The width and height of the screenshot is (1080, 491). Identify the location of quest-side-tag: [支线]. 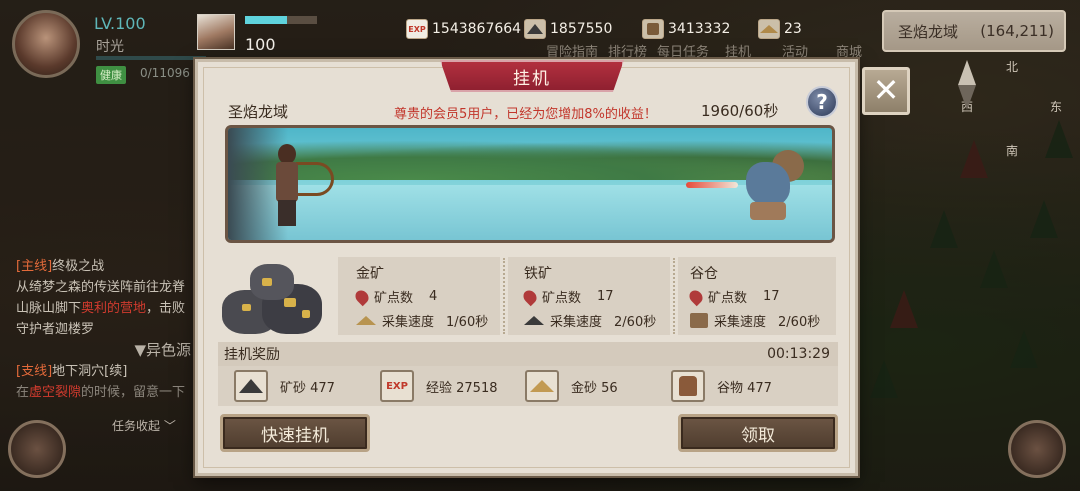
(34, 371).